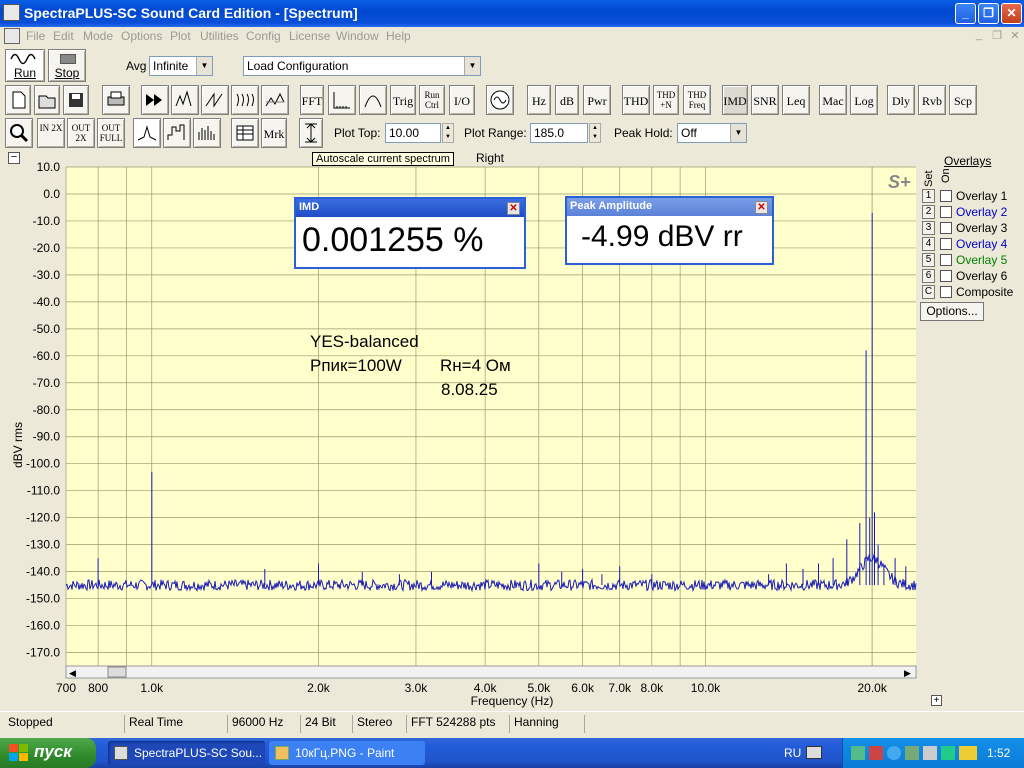  I want to click on imd-button: IMD, so click(735, 100).